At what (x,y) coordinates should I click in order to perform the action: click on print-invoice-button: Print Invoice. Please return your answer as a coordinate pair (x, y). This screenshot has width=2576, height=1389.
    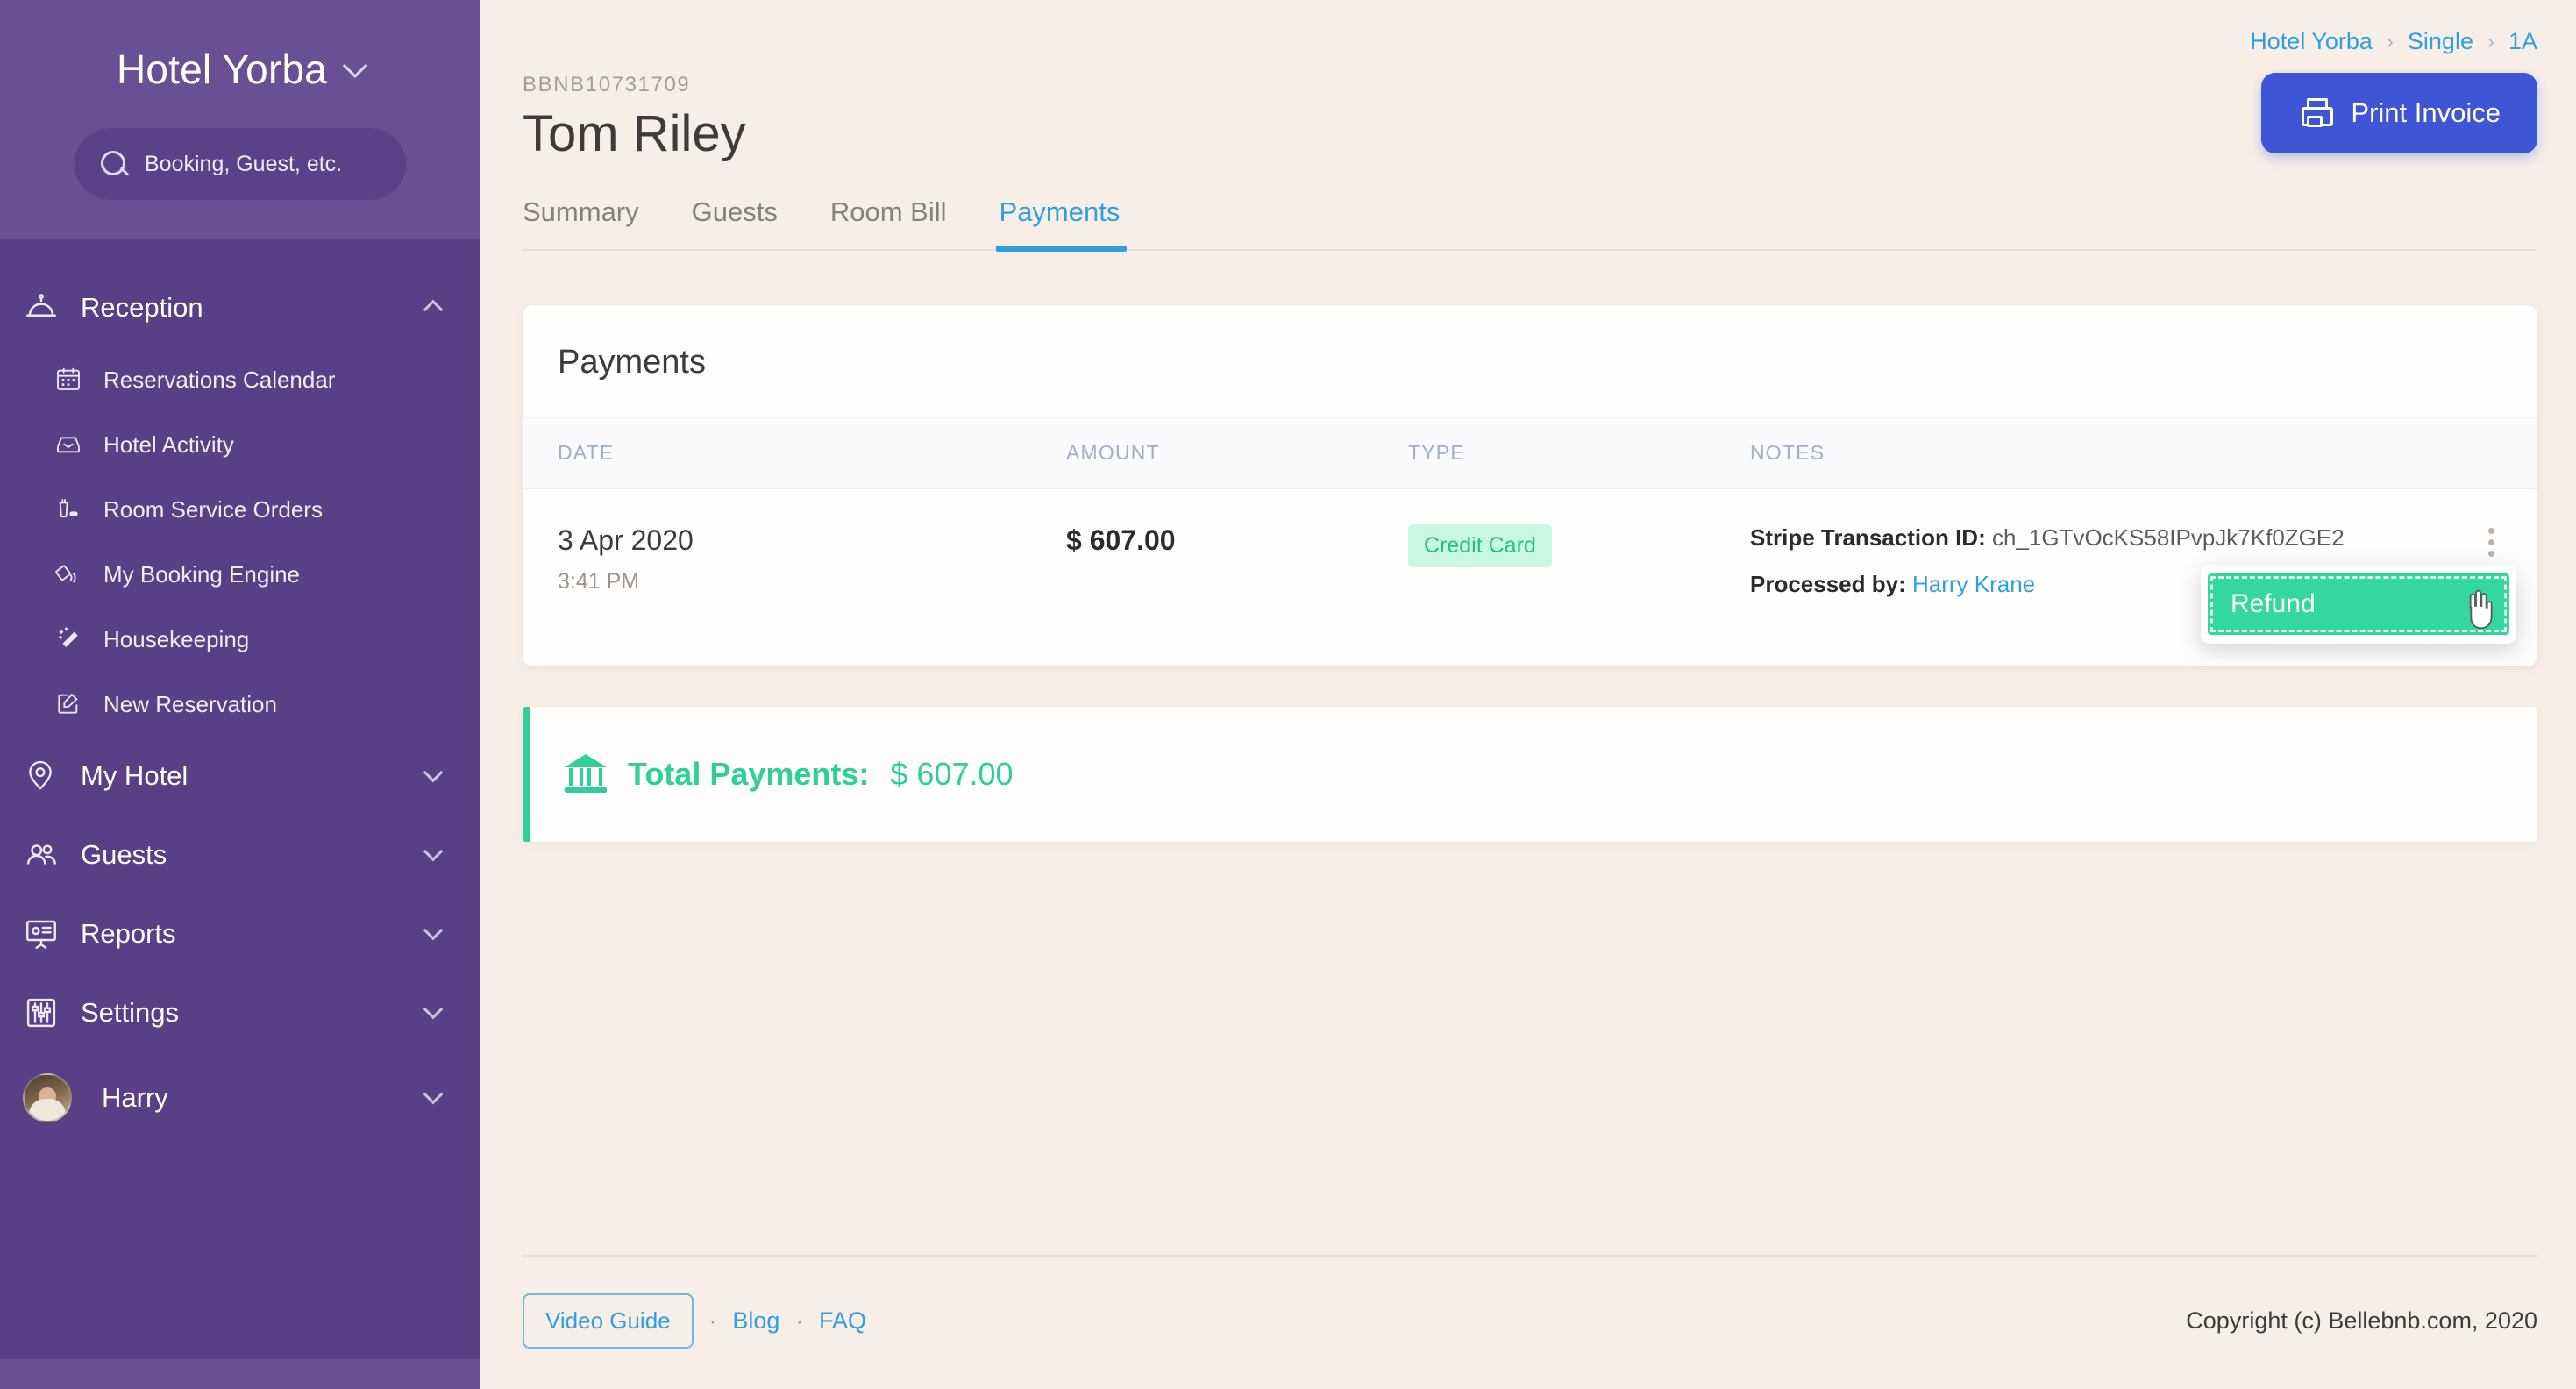
    Looking at the image, I should click on (2399, 113).